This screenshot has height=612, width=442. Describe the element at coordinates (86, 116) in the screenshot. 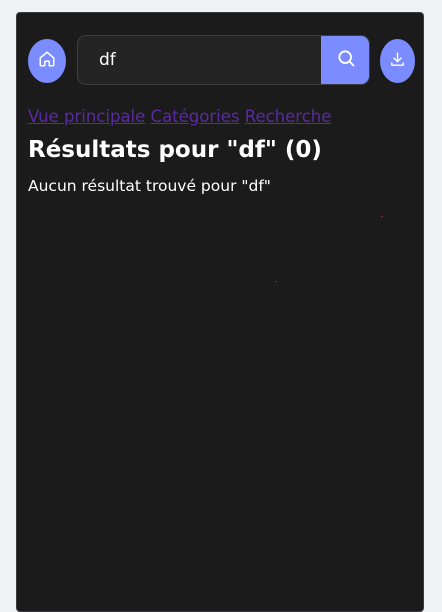

I see `nav-link-main-view: Vue principale` at that location.